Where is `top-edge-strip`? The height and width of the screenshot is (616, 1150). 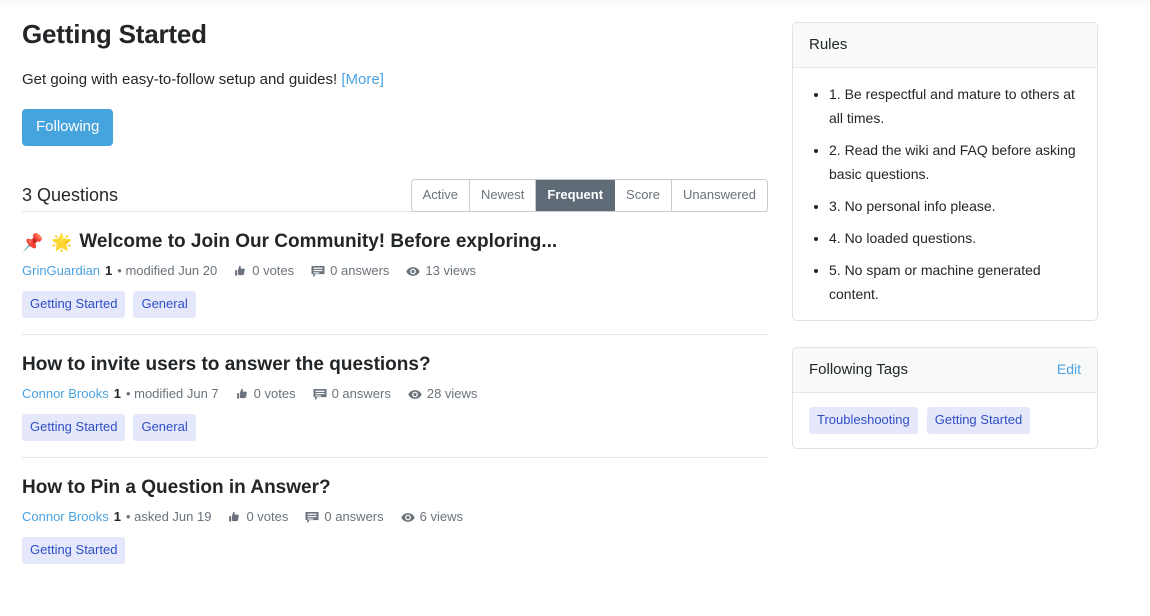
top-edge-strip is located at coordinates (575, 2).